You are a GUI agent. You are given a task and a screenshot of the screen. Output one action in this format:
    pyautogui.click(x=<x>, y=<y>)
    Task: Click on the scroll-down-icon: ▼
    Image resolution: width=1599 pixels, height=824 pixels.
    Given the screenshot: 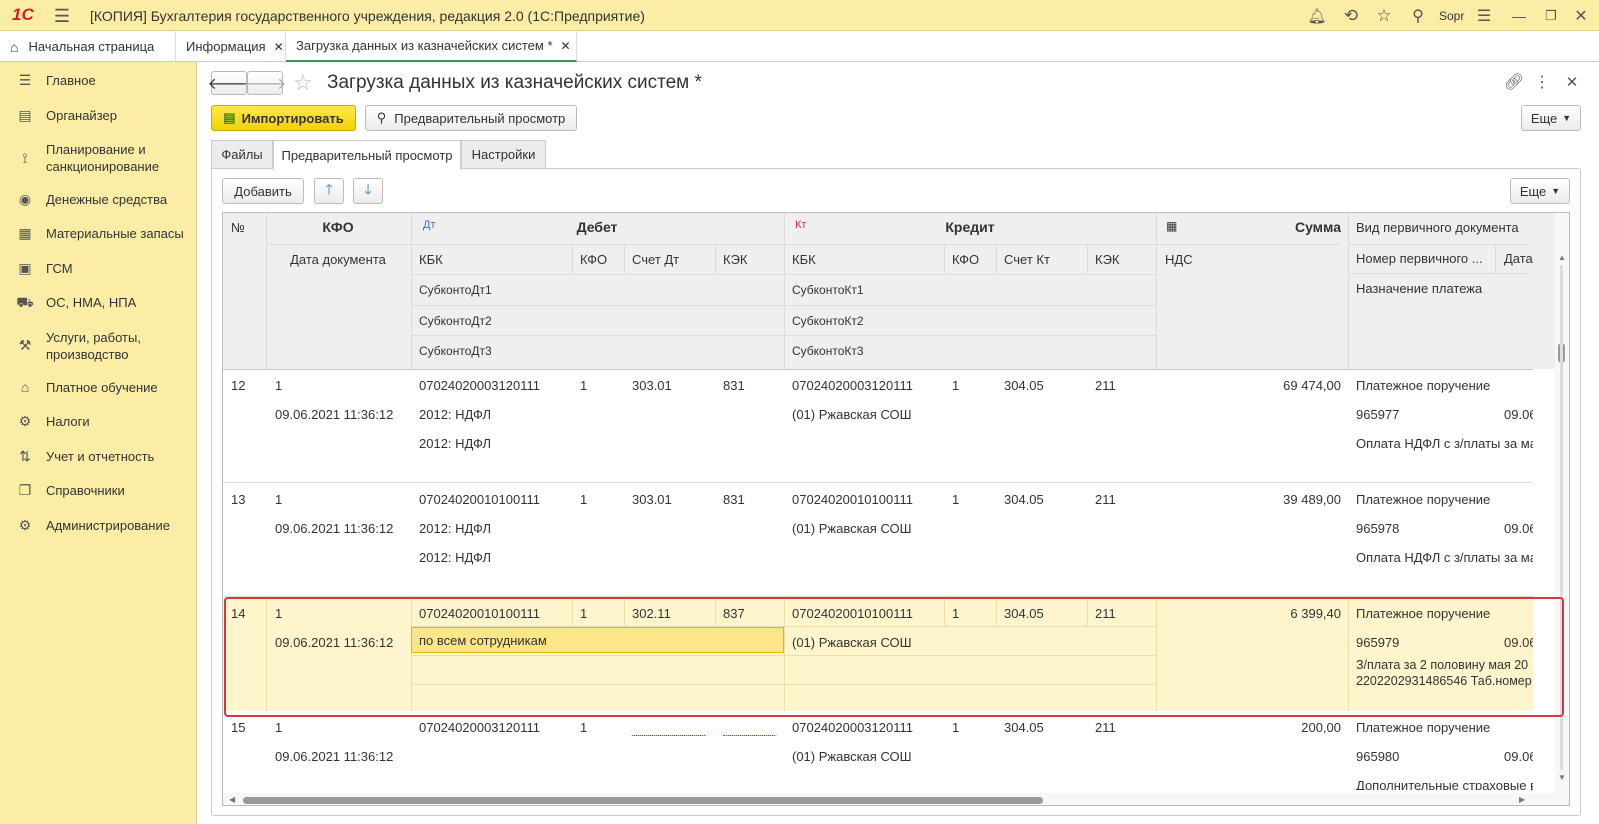 What is the action you would take?
    pyautogui.click(x=1562, y=777)
    